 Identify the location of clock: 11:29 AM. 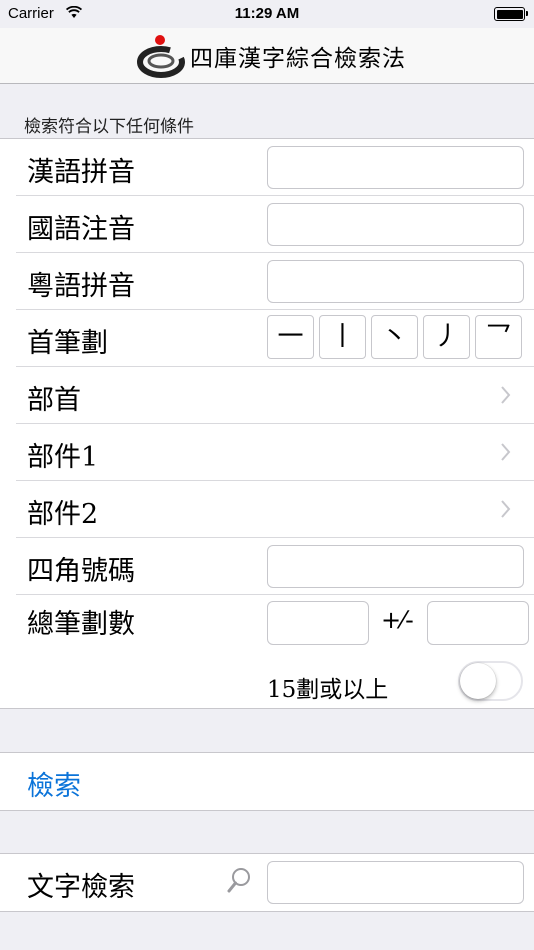
(267, 13).